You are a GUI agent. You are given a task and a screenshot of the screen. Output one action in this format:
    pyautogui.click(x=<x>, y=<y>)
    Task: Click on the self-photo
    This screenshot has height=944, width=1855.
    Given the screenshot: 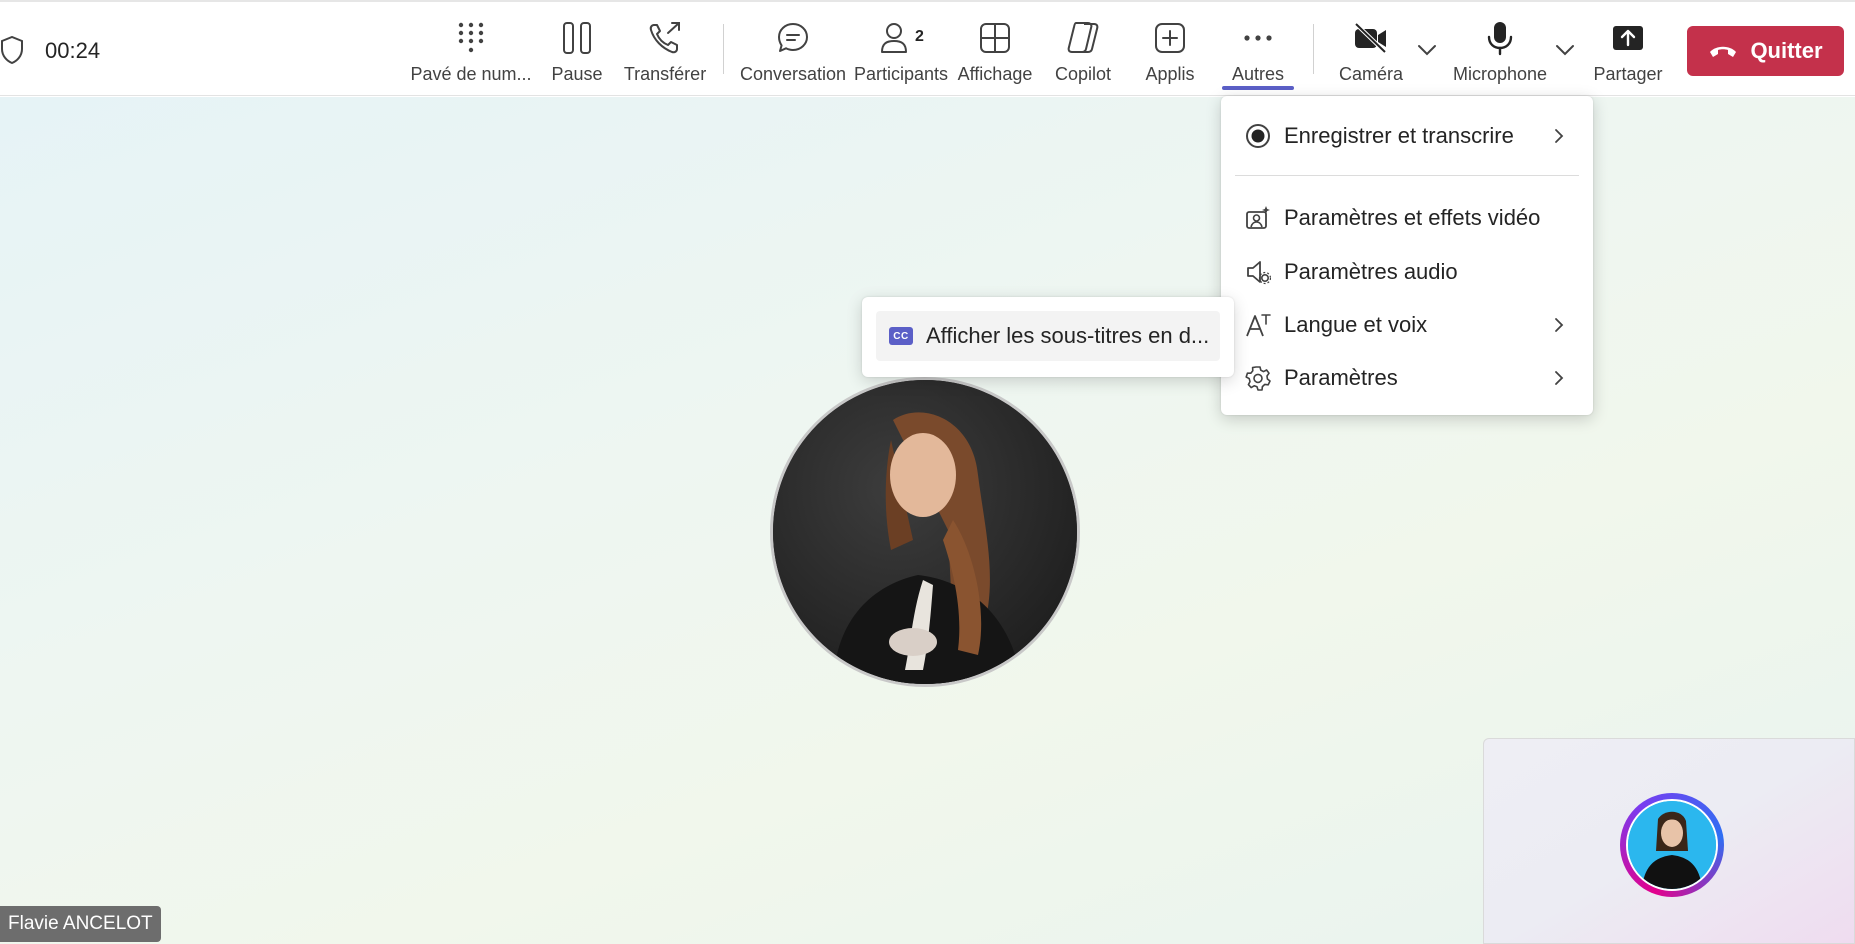 What is the action you would take?
    pyautogui.click(x=1672, y=845)
    